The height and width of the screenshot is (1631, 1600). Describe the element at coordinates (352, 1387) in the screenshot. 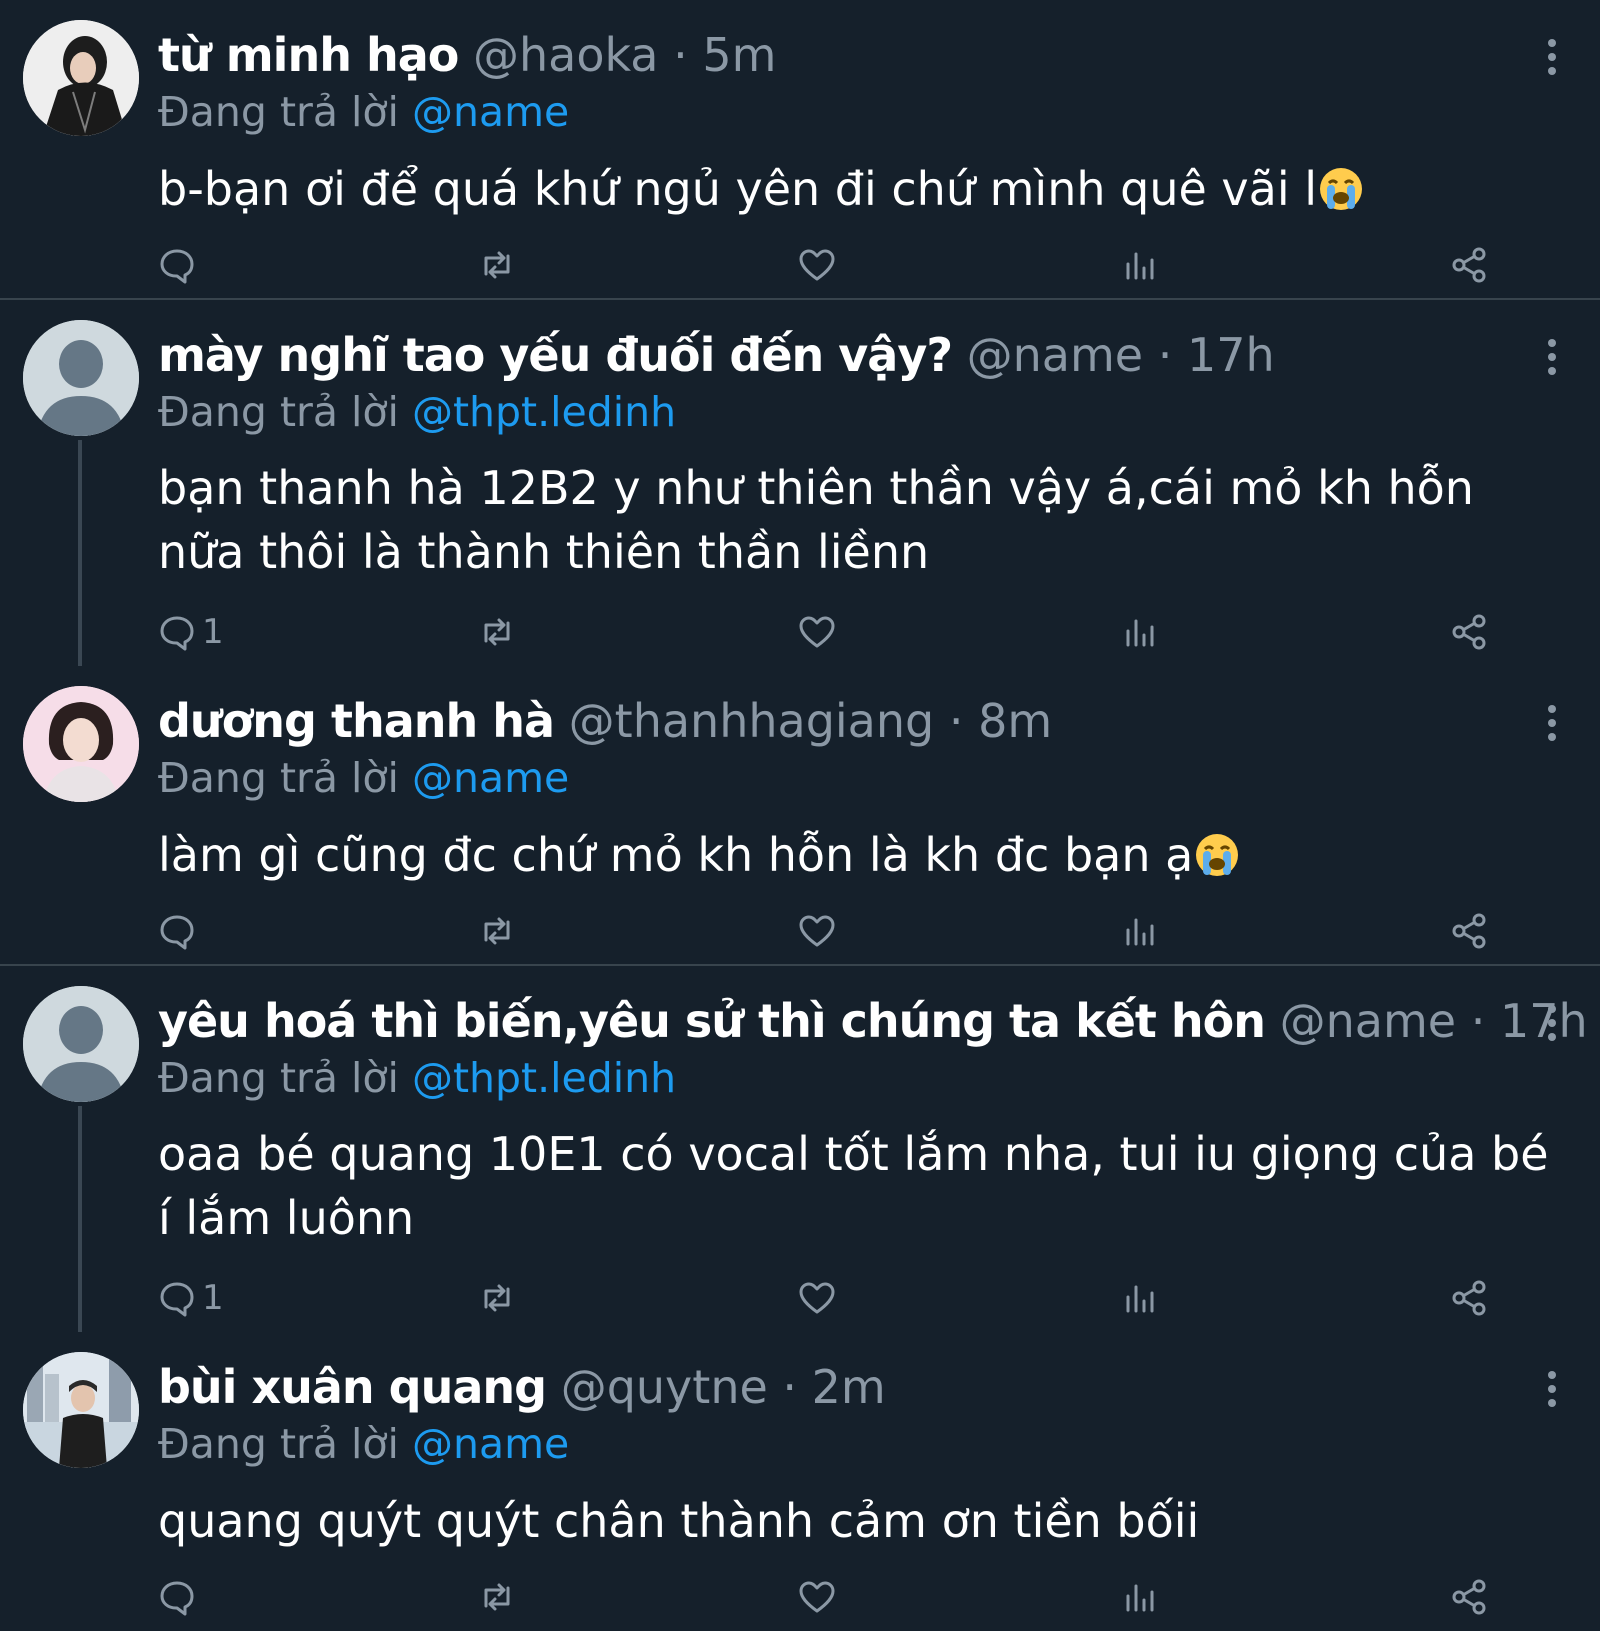

I see `display-name: bùi xuân quang` at that location.